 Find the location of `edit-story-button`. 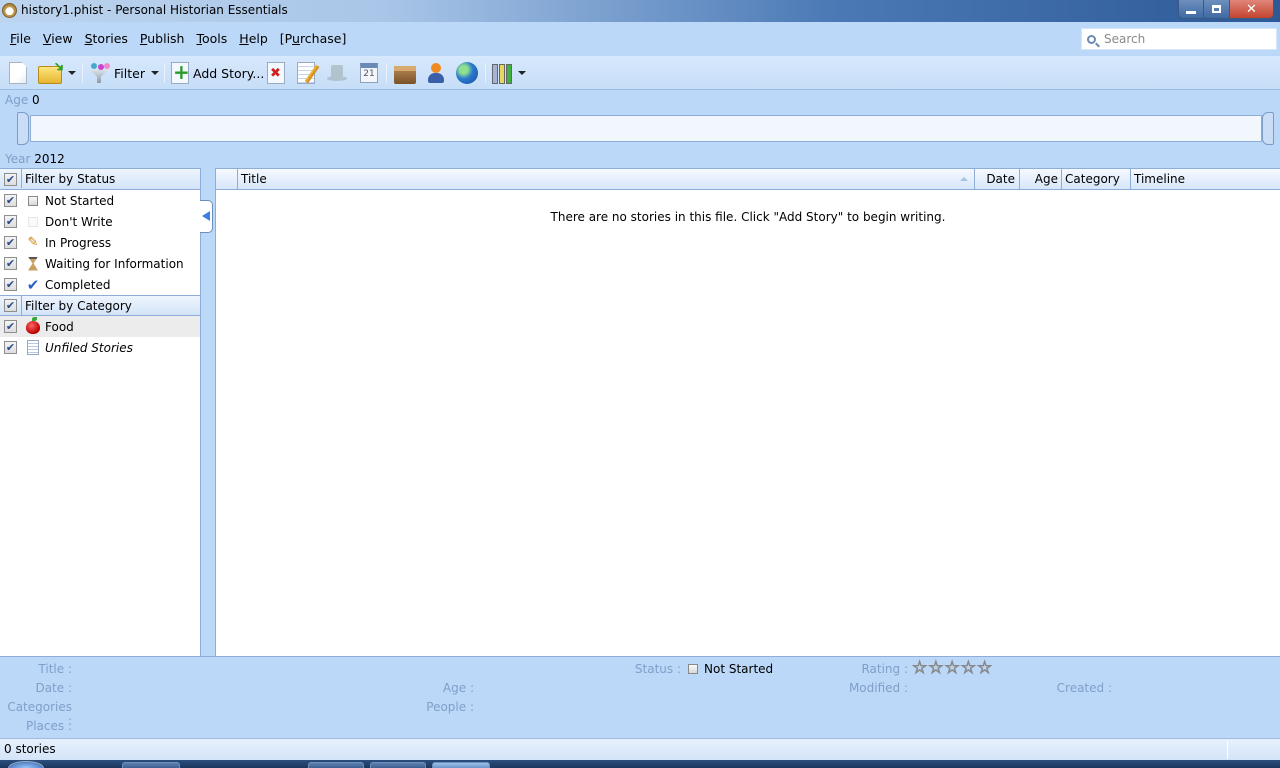

edit-story-button is located at coordinates (306, 73).